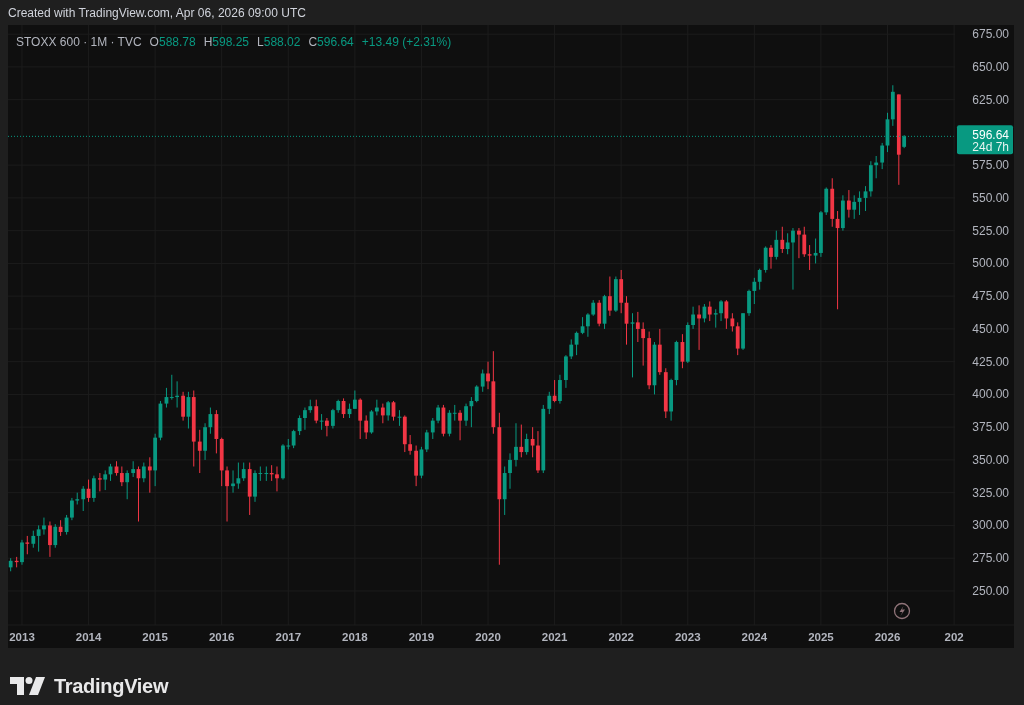 The width and height of the screenshot is (1024, 705). What do you see at coordinates (226, 42) in the screenshot?
I see `ohlc-value: H598.25` at bounding box center [226, 42].